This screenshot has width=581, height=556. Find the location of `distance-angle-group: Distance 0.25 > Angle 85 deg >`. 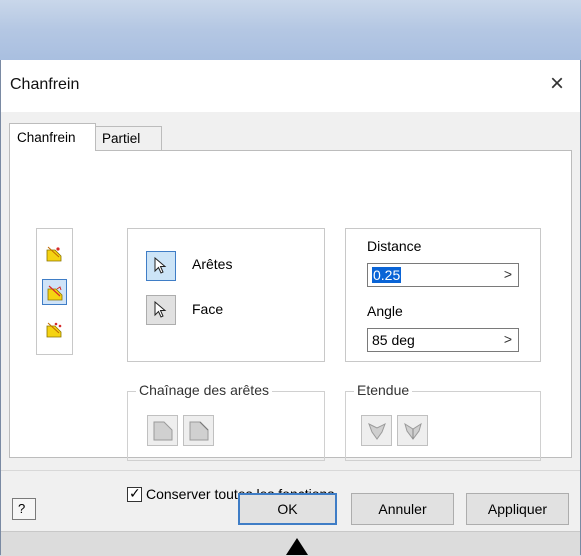

distance-angle-group: Distance 0.25 > Angle 85 deg > is located at coordinates (443, 295).